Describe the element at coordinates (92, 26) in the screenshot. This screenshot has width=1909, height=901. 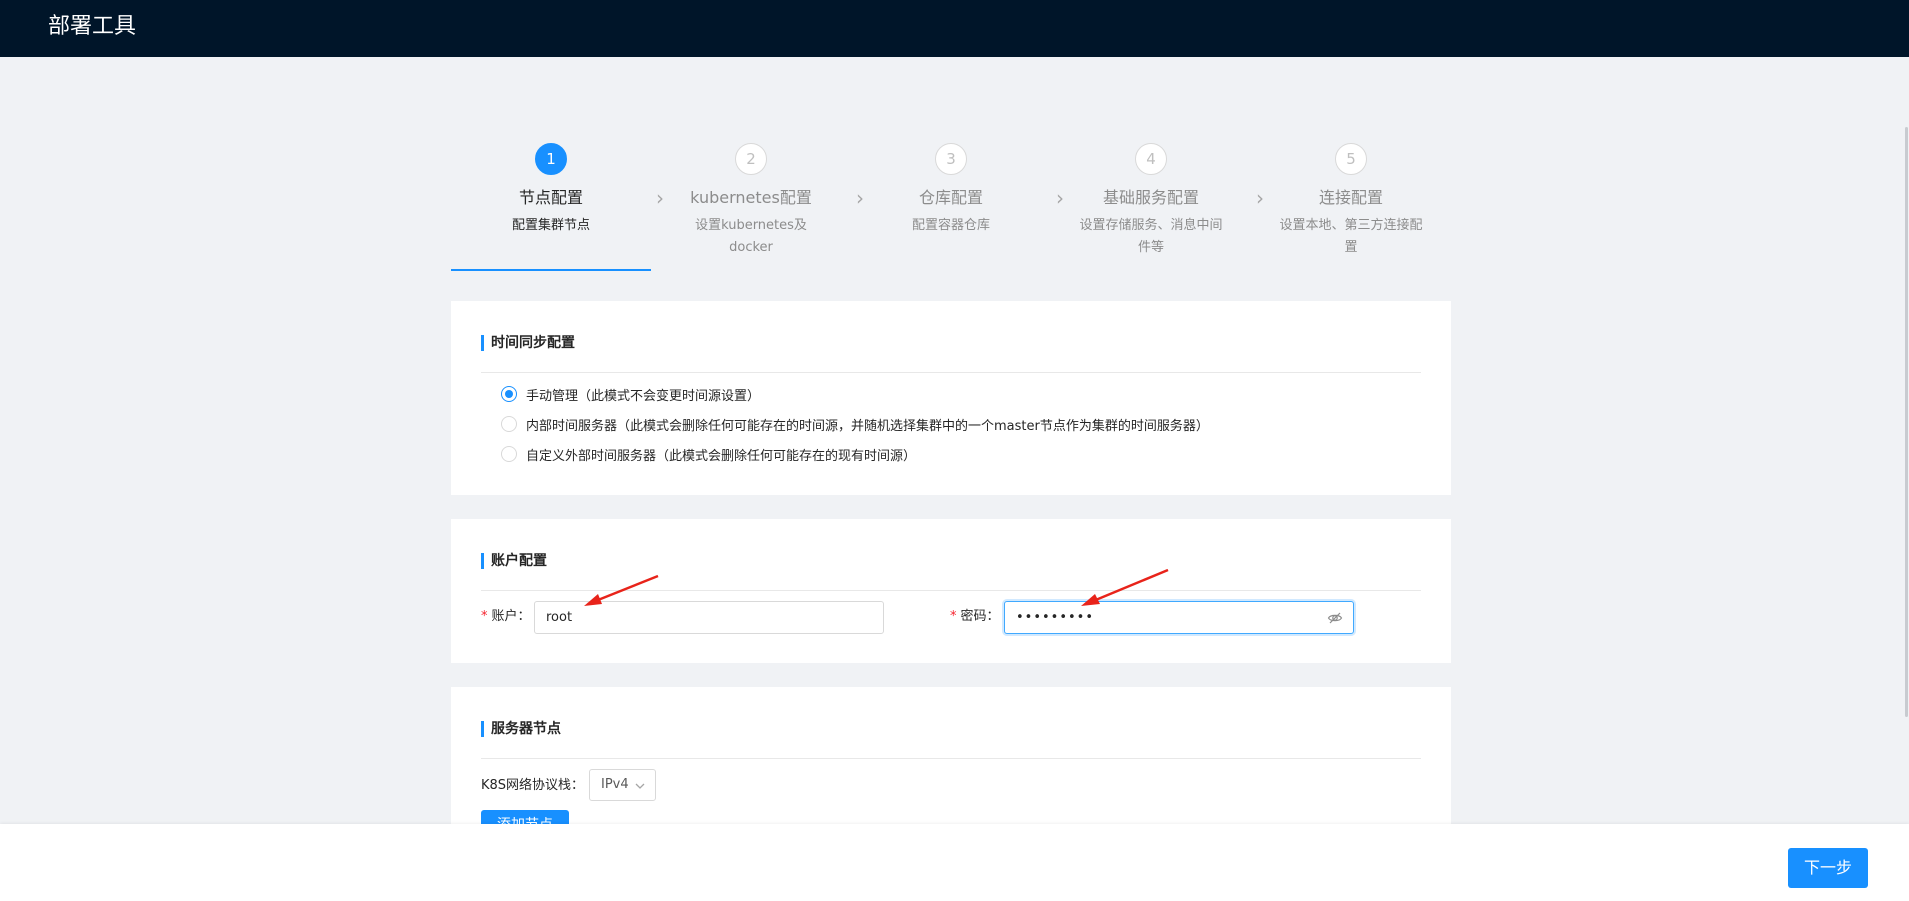
I see `app-title: 部署工具` at that location.